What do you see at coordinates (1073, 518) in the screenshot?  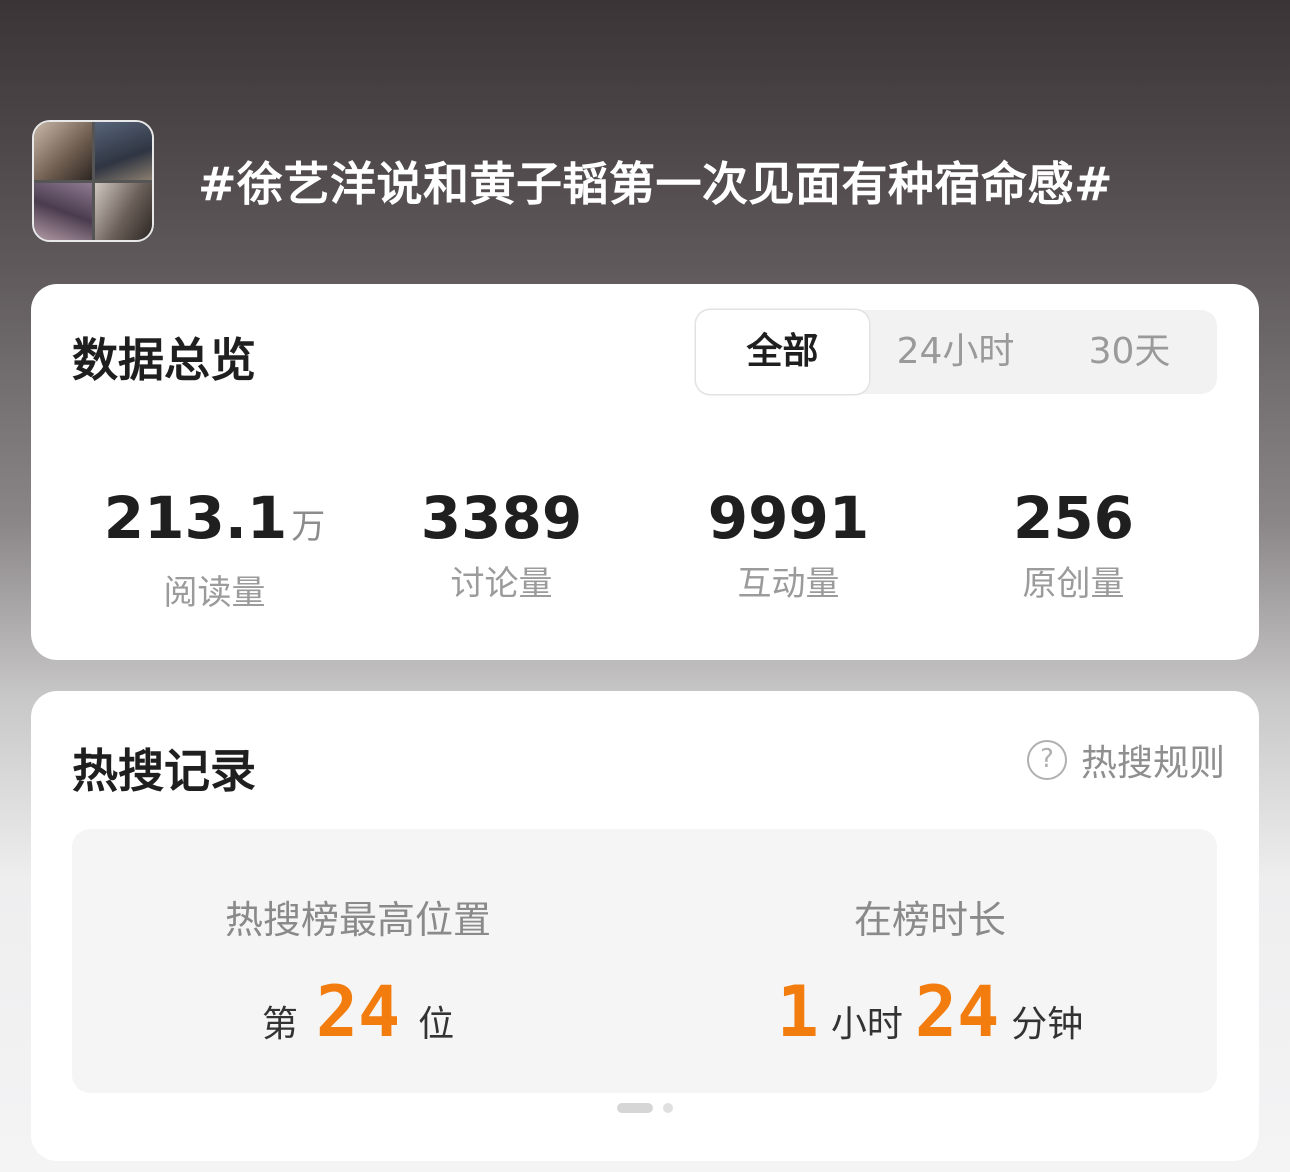 I see `stat-originals-value: 256` at bounding box center [1073, 518].